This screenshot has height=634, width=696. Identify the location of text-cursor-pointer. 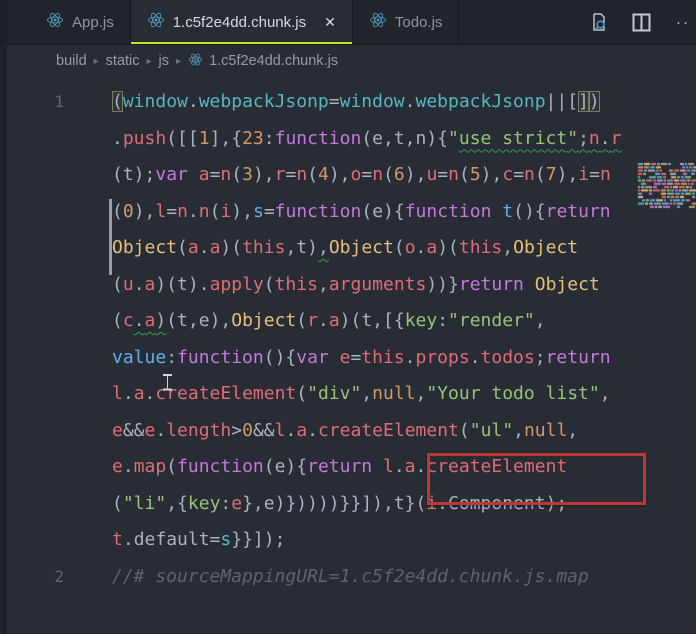
(167, 382).